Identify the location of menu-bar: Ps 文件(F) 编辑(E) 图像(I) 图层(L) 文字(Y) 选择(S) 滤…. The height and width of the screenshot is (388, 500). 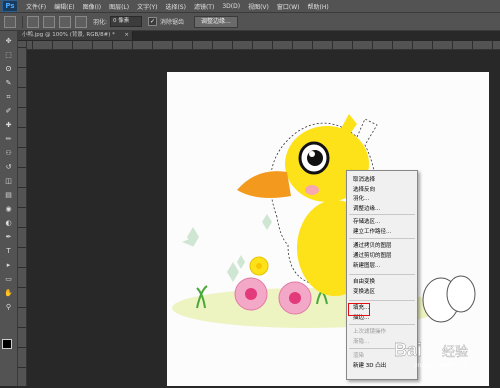
(250, 6).